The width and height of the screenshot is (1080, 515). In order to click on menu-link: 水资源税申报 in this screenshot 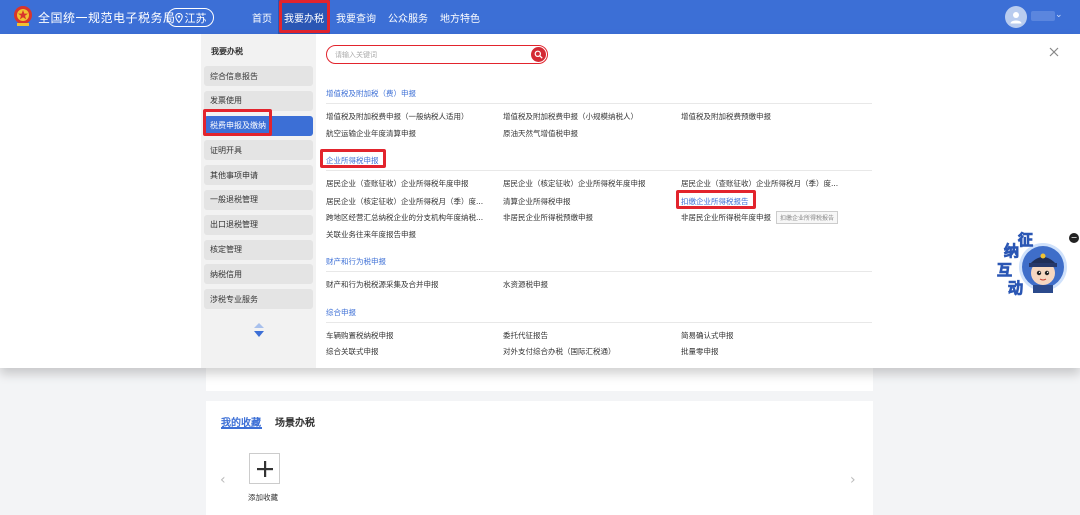, I will do `click(525, 284)`.